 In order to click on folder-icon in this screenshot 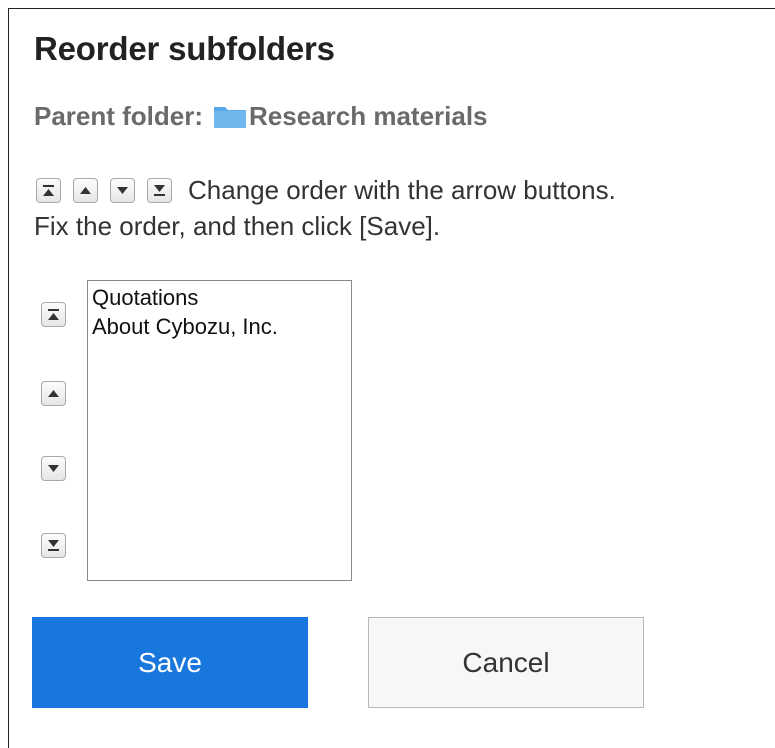, I will do `click(230, 116)`.